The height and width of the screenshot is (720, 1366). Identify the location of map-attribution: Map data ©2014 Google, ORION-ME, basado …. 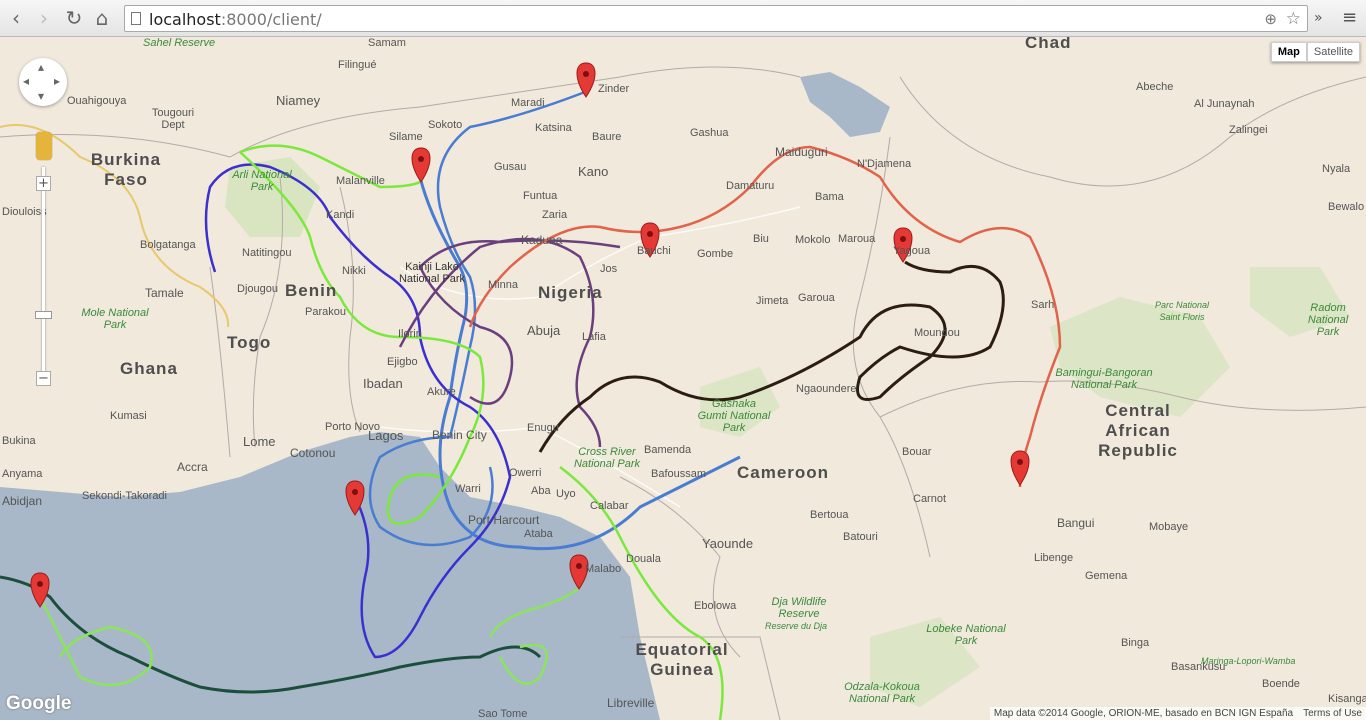
(1177, 713).